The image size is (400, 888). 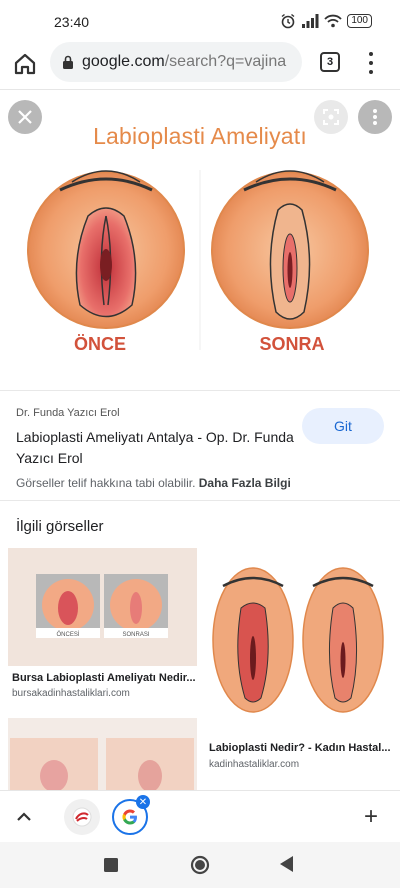 I want to click on label-before: ÖNCE, so click(x=99, y=344).